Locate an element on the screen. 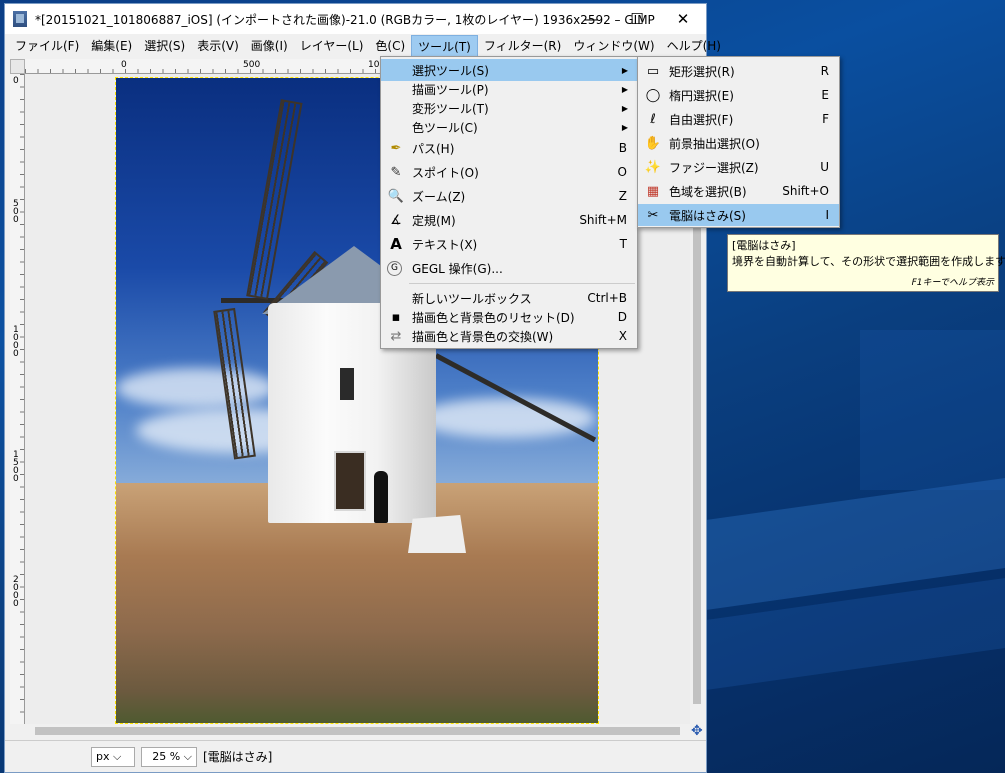 This screenshot has height=773, width=1005. swap-colors-icon: ⇄ is located at coordinates (396, 336).